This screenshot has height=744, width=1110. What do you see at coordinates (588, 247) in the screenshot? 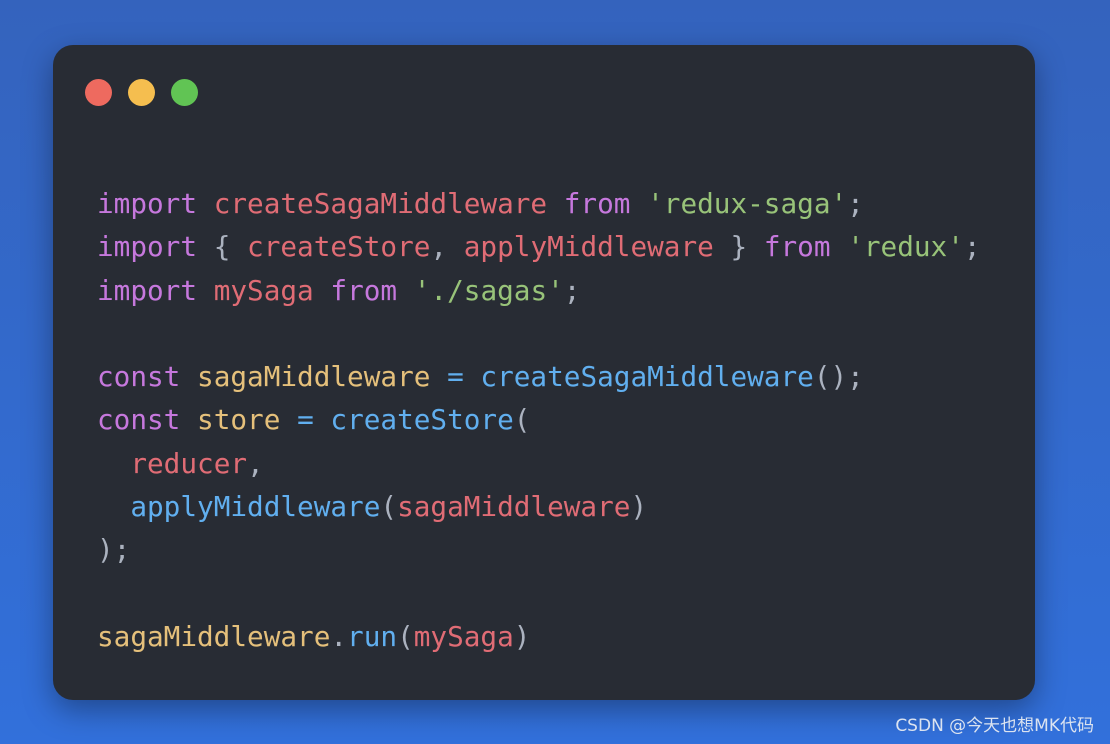
I see `code-token-variable: applyMiddleware` at bounding box center [588, 247].